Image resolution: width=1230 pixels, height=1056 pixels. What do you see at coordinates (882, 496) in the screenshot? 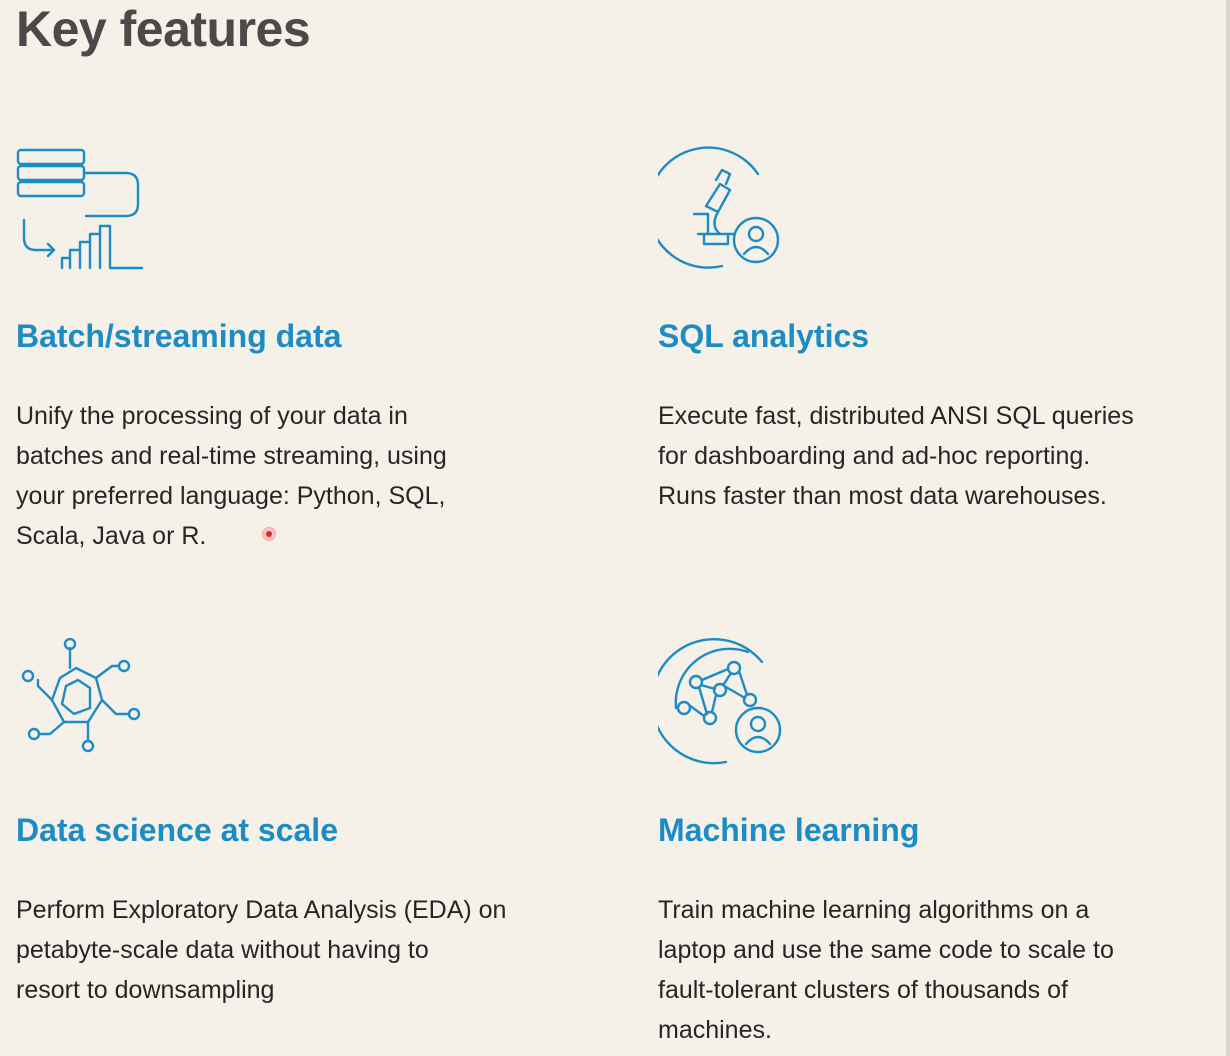
I see `feature-description-line: Runs faster than most data warehouses.` at bounding box center [882, 496].